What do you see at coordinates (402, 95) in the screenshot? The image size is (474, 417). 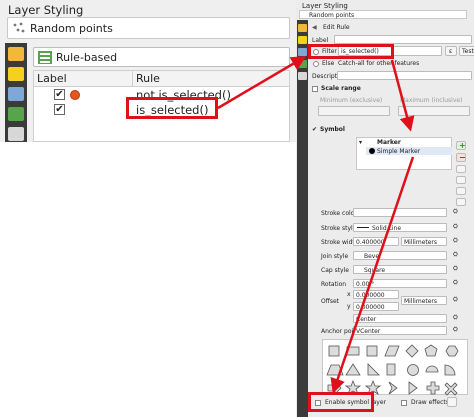 I see `arrow-filter-to-symbol-tree` at bounding box center [402, 95].